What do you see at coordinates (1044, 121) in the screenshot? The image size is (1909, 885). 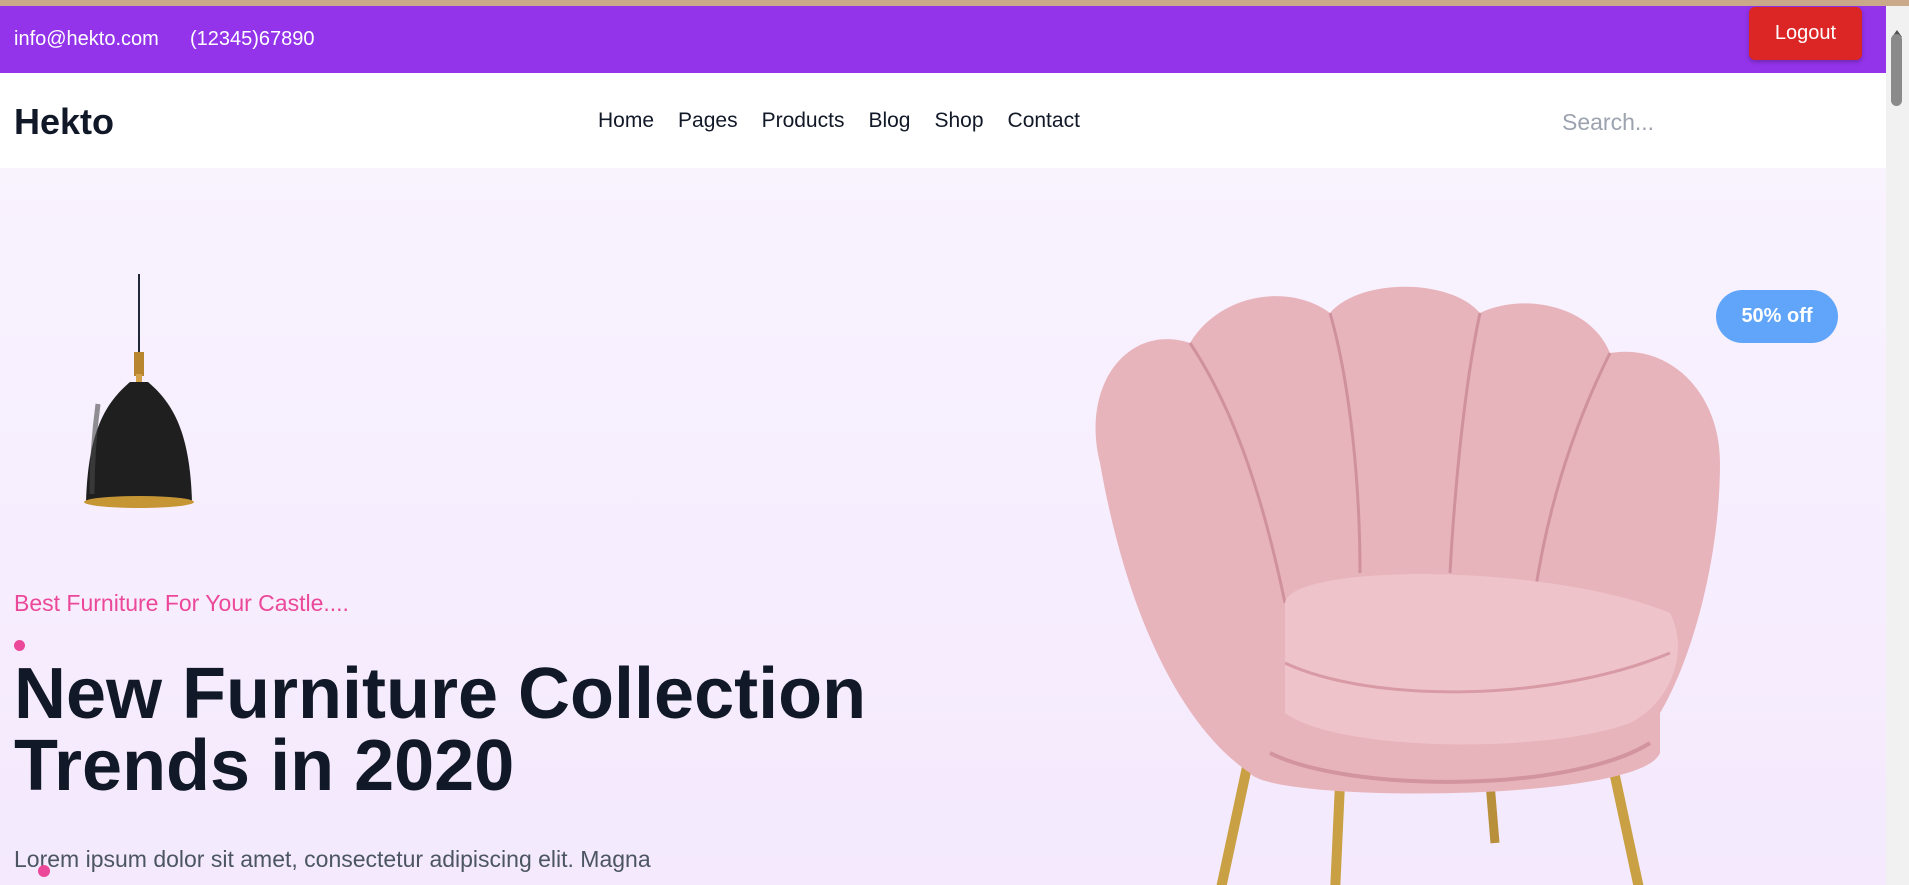 I see `nav-item-contact: Contact` at bounding box center [1044, 121].